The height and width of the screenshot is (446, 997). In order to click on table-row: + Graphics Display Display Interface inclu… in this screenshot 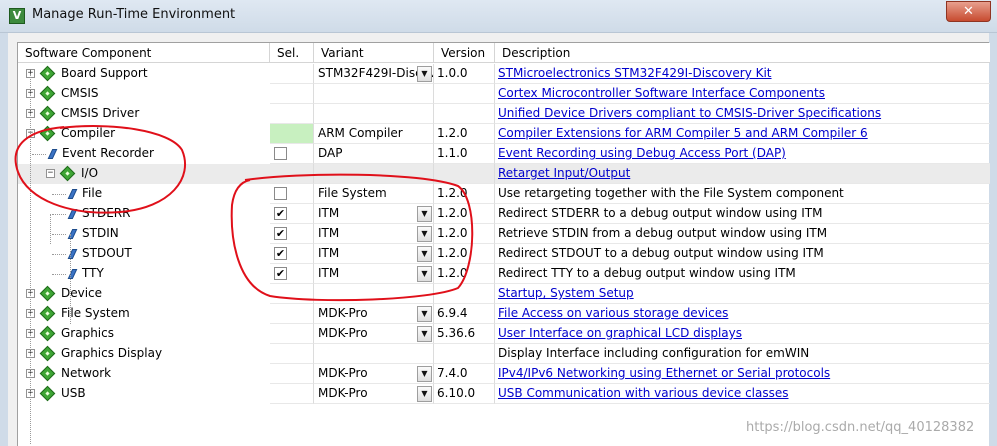, I will do `click(504, 354)`.